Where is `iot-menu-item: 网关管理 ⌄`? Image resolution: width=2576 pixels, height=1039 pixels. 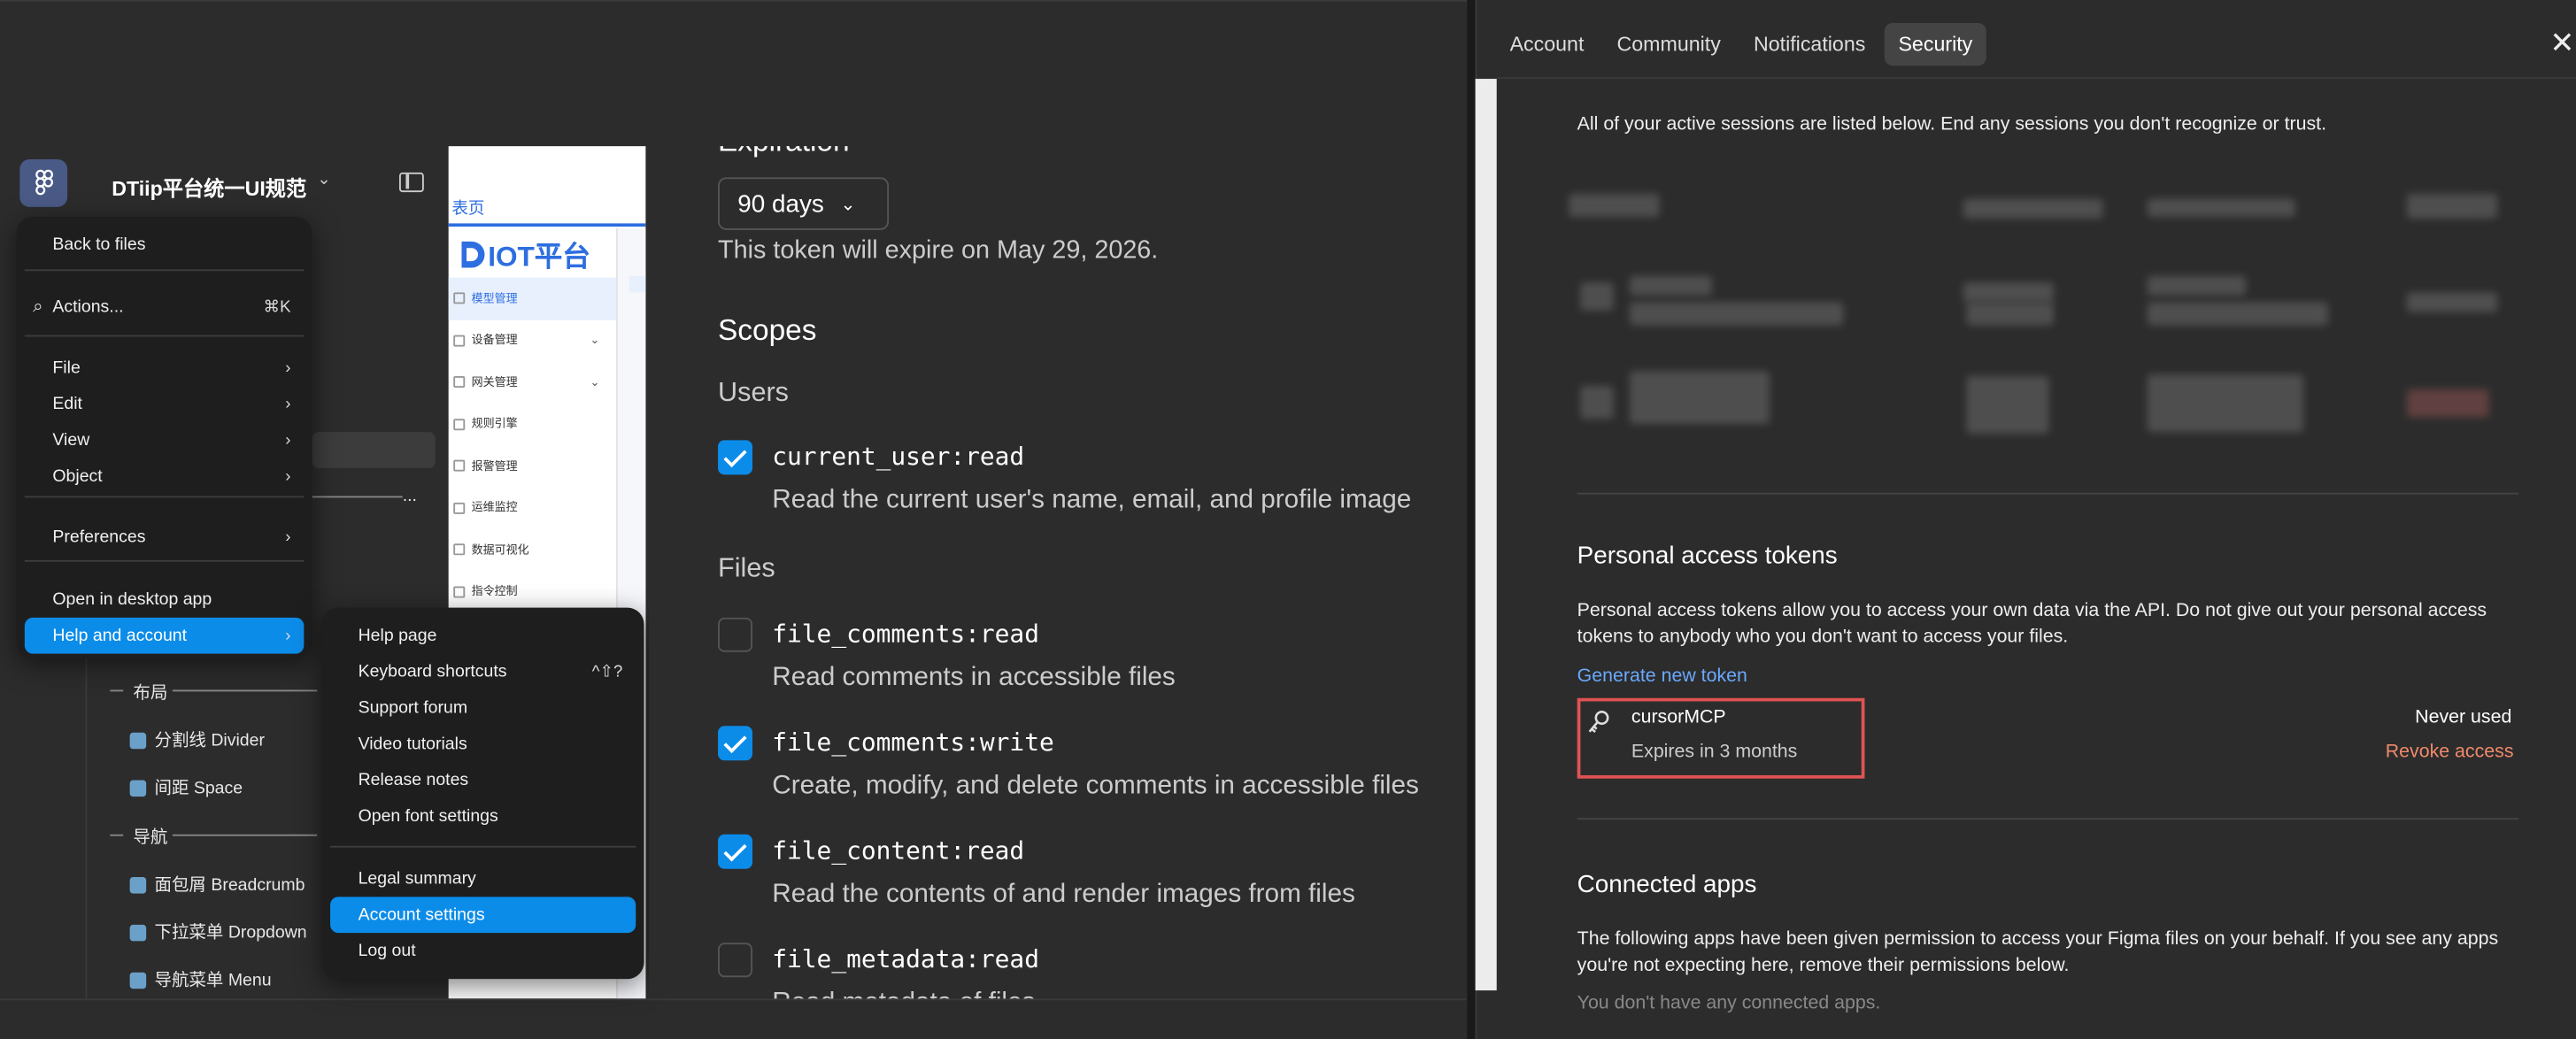 iot-menu-item: 网关管理 ⌄ is located at coordinates (532, 382).